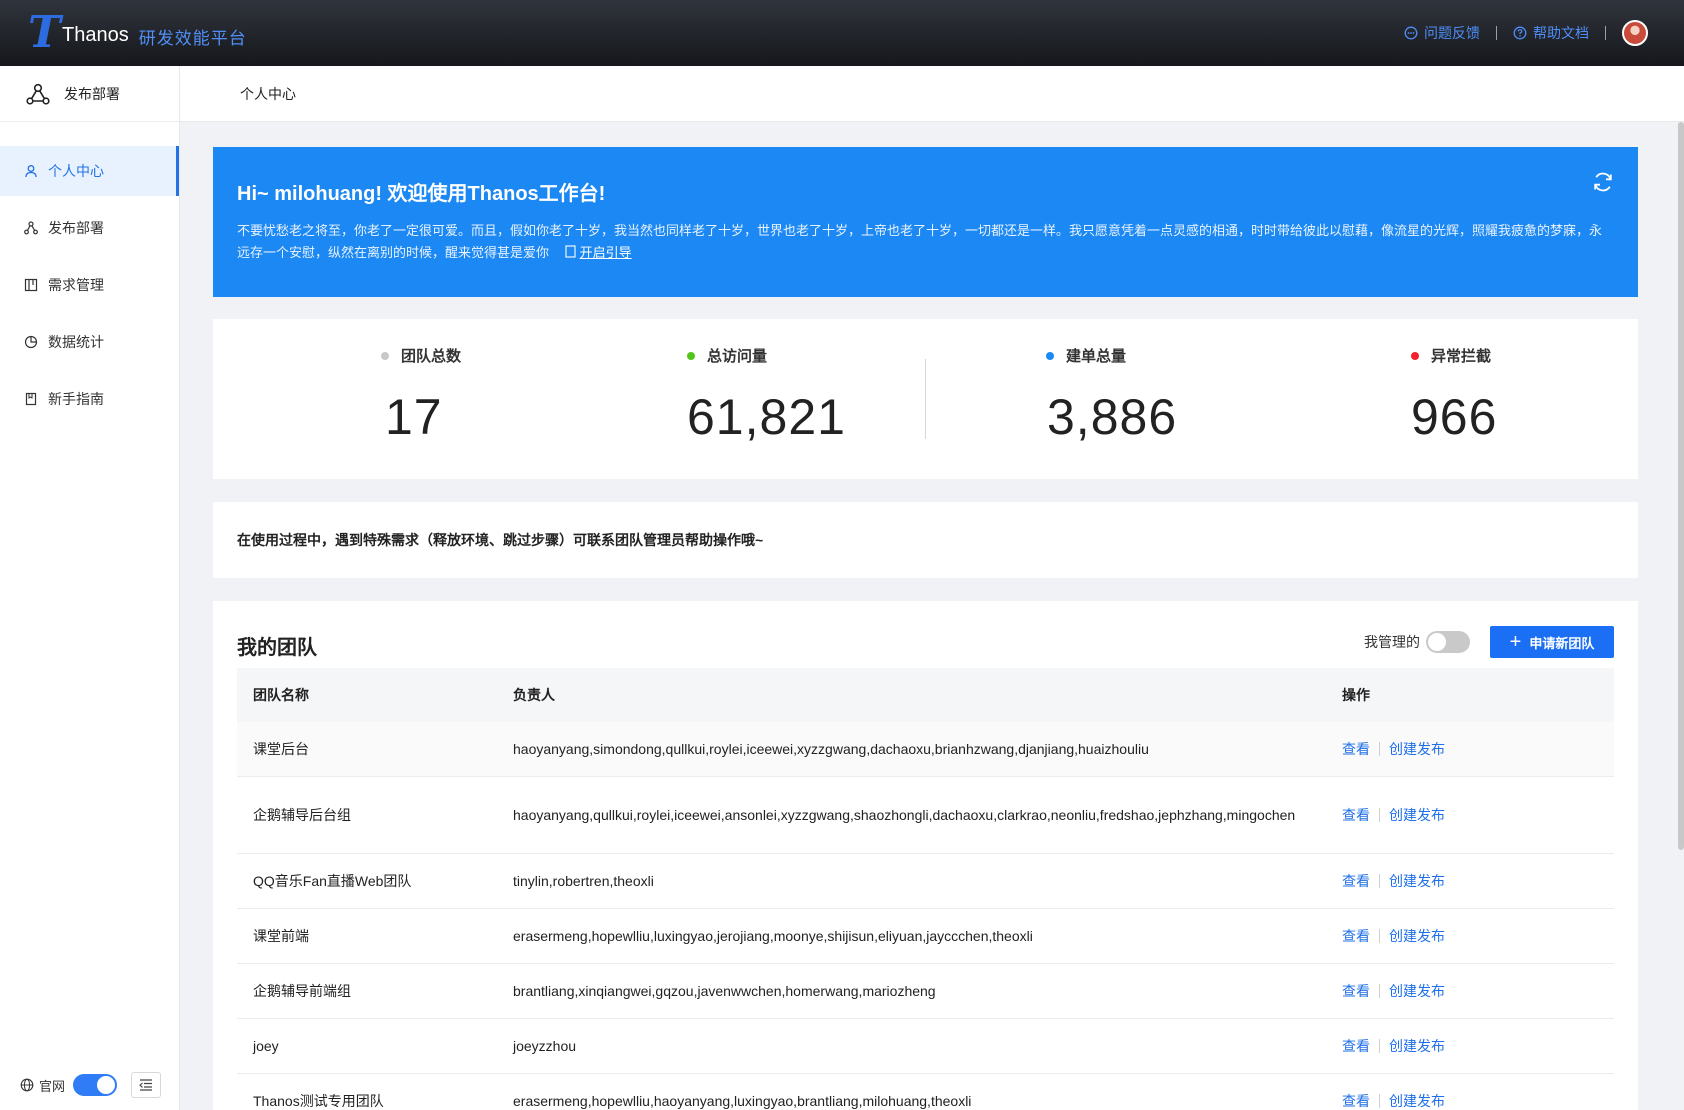 The width and height of the screenshot is (1684, 1110). Describe the element at coordinates (1448, 642) in the screenshot. I see `managed-toggle` at that location.